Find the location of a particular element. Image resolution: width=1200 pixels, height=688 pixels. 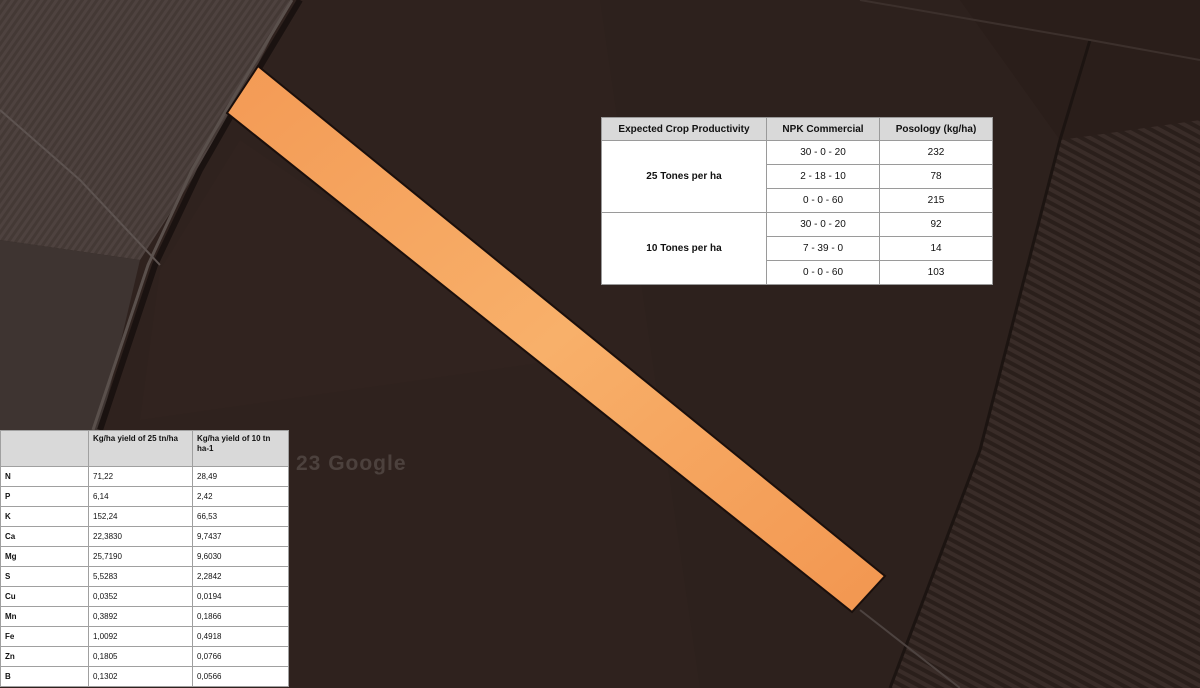

yield-10-cell: 66,53 is located at coordinates (240, 516).